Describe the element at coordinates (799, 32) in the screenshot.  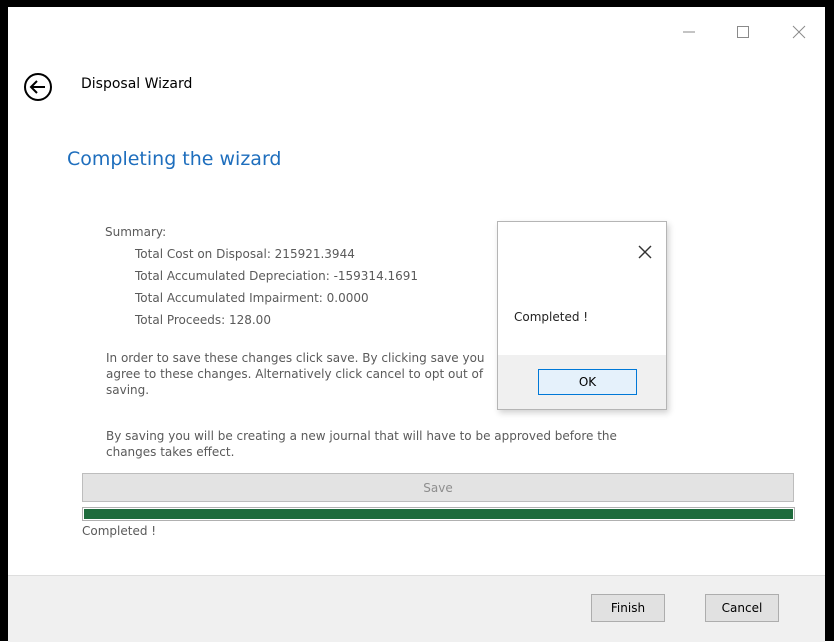
I see `close-icon` at that location.